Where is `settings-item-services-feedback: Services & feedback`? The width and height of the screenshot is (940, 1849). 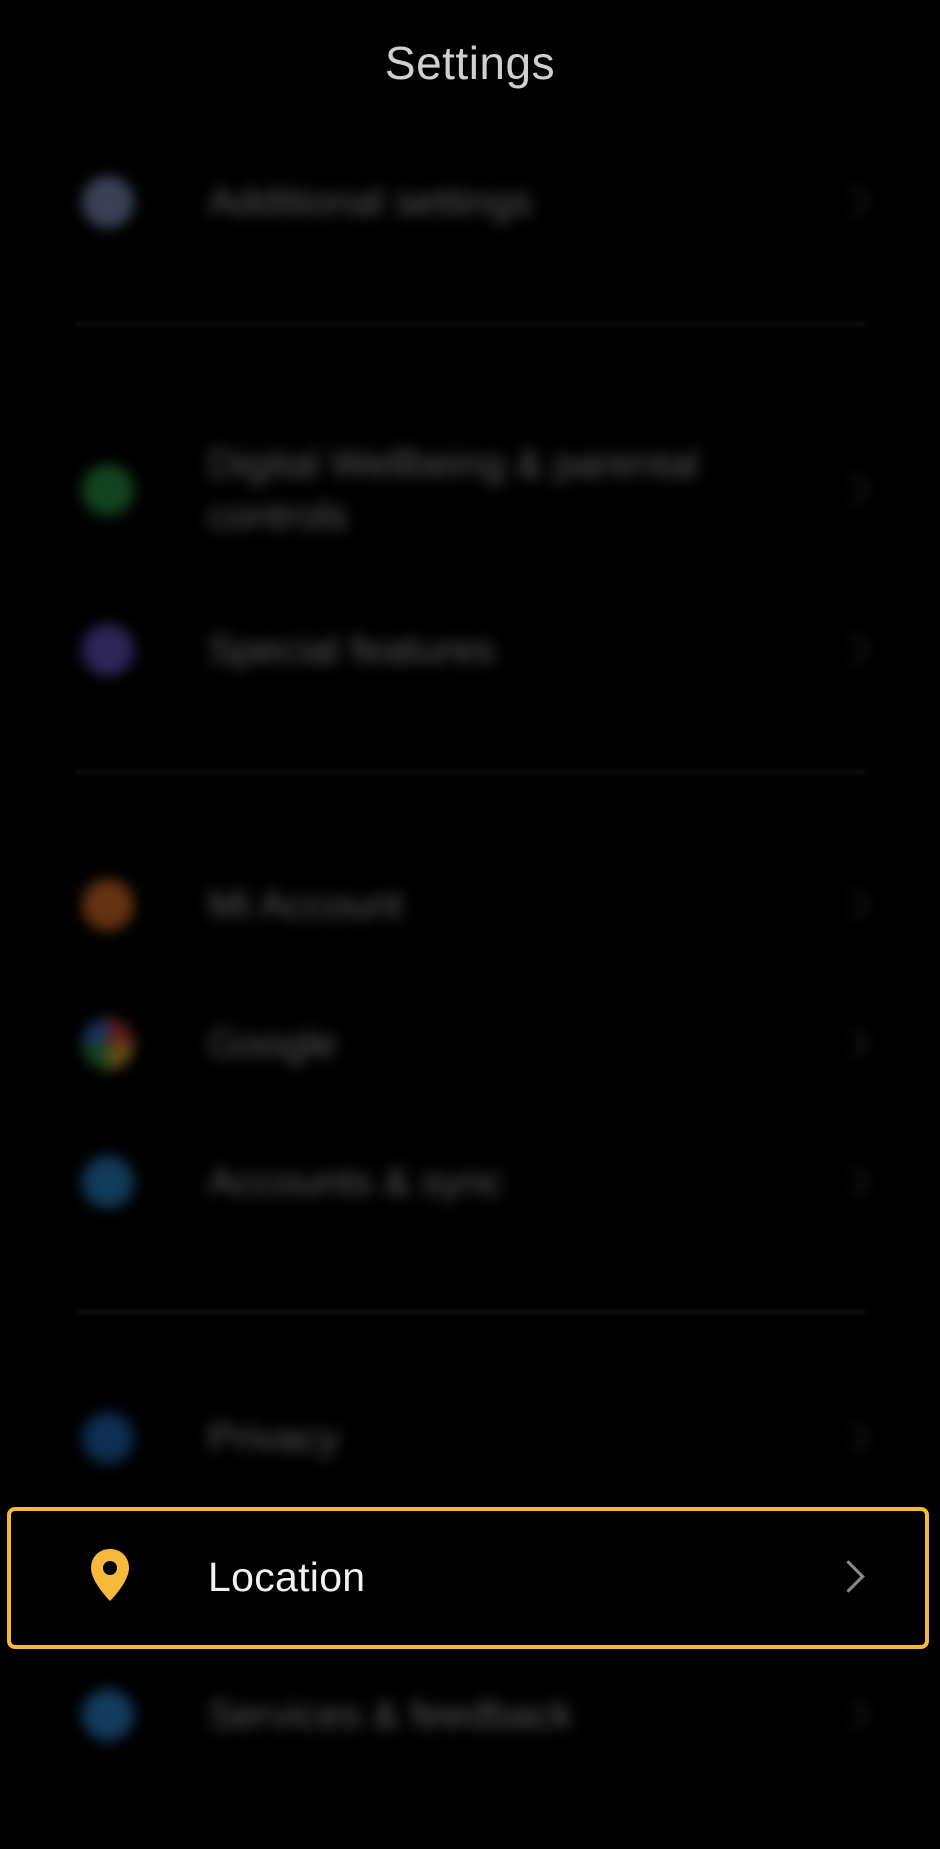 settings-item-services-feedback: Services & feedback is located at coordinates (470, 1715).